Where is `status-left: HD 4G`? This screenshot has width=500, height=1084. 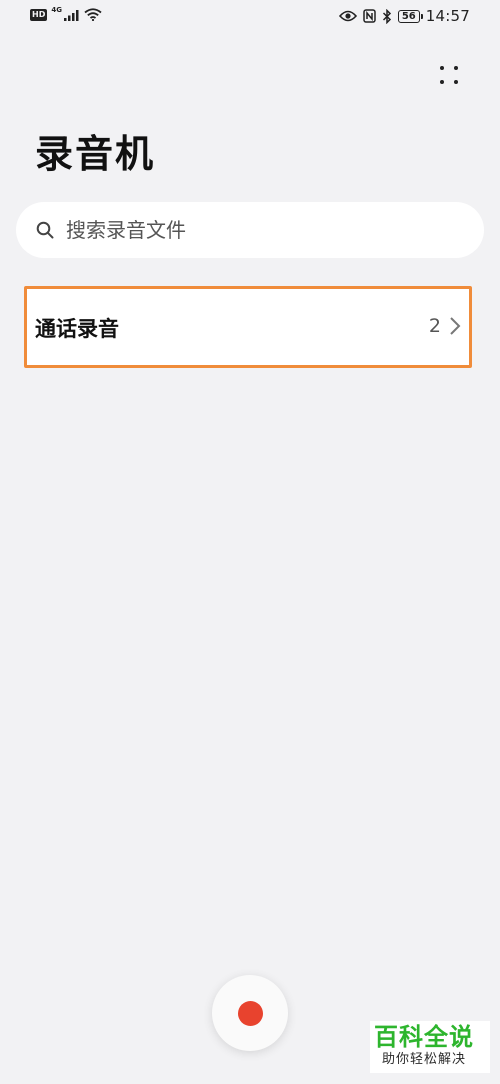 status-left: HD 4G is located at coordinates (66, 13).